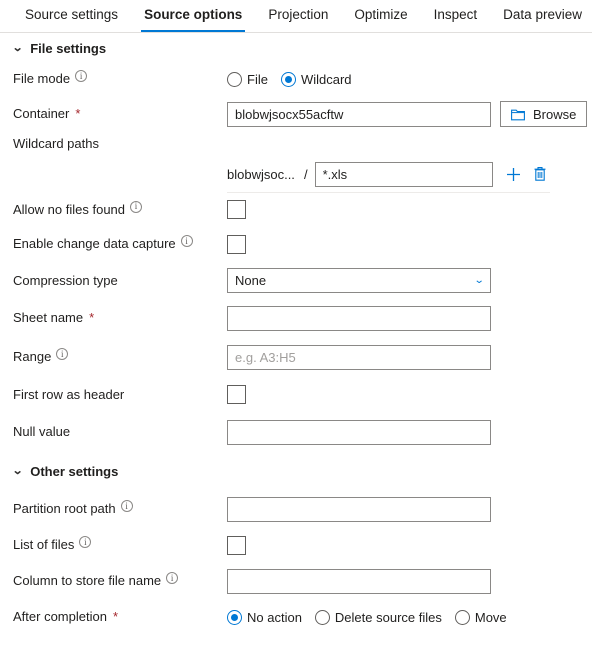  I want to click on enable-change-data-capture-checkbox, so click(236, 244).